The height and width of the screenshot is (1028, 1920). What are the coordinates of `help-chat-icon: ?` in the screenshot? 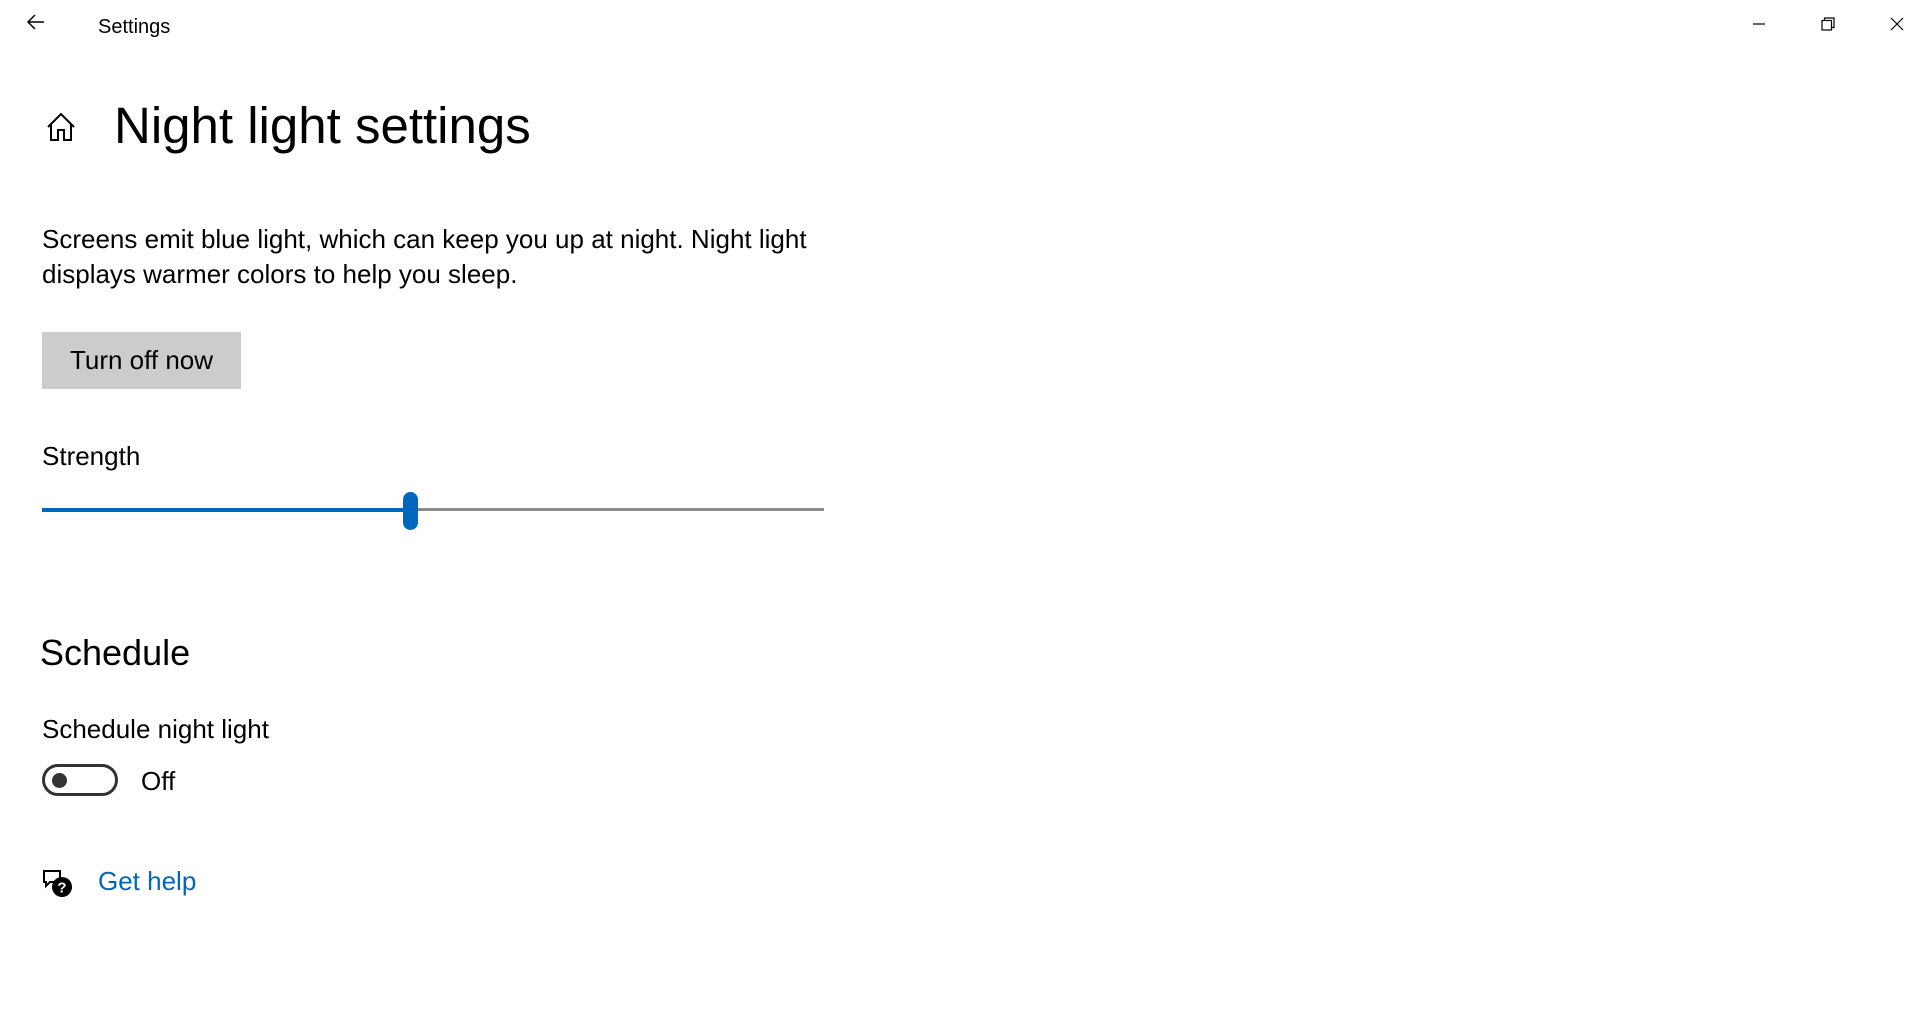 It's located at (57, 883).